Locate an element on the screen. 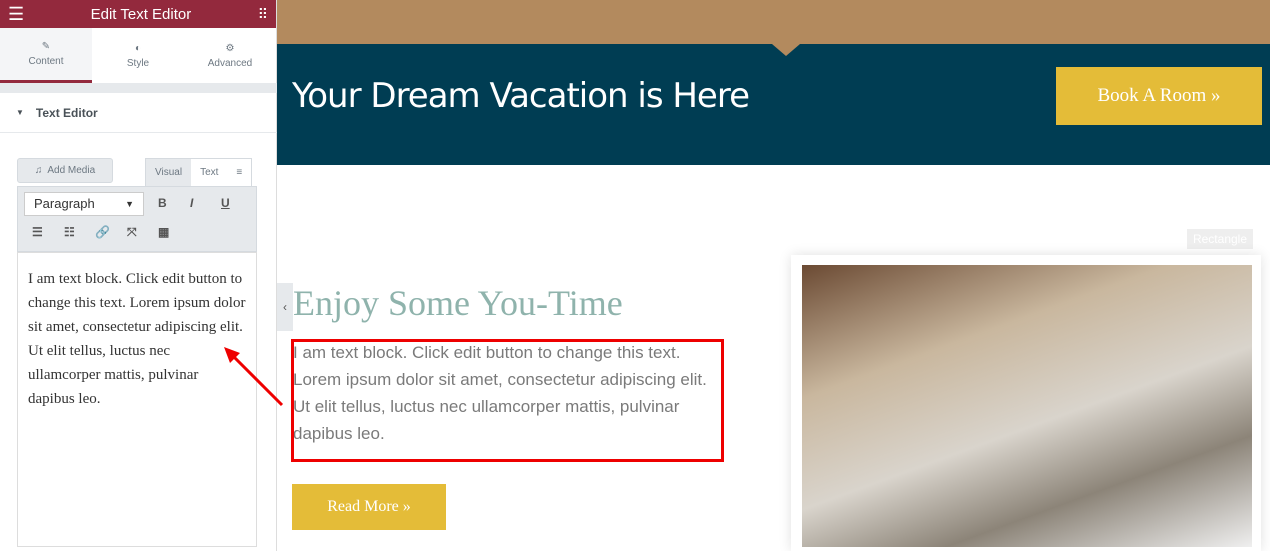 The width and height of the screenshot is (1270, 551). tab-text: Text is located at coordinates (209, 172).